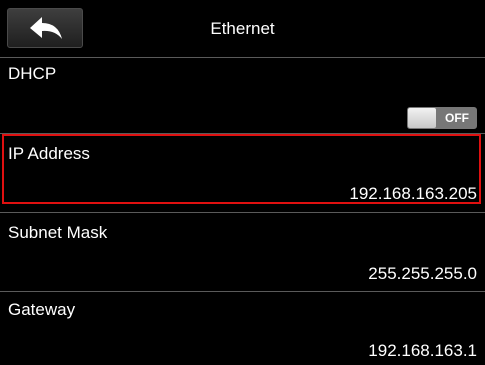 The height and width of the screenshot is (365, 485). I want to click on back-button, so click(45, 28).